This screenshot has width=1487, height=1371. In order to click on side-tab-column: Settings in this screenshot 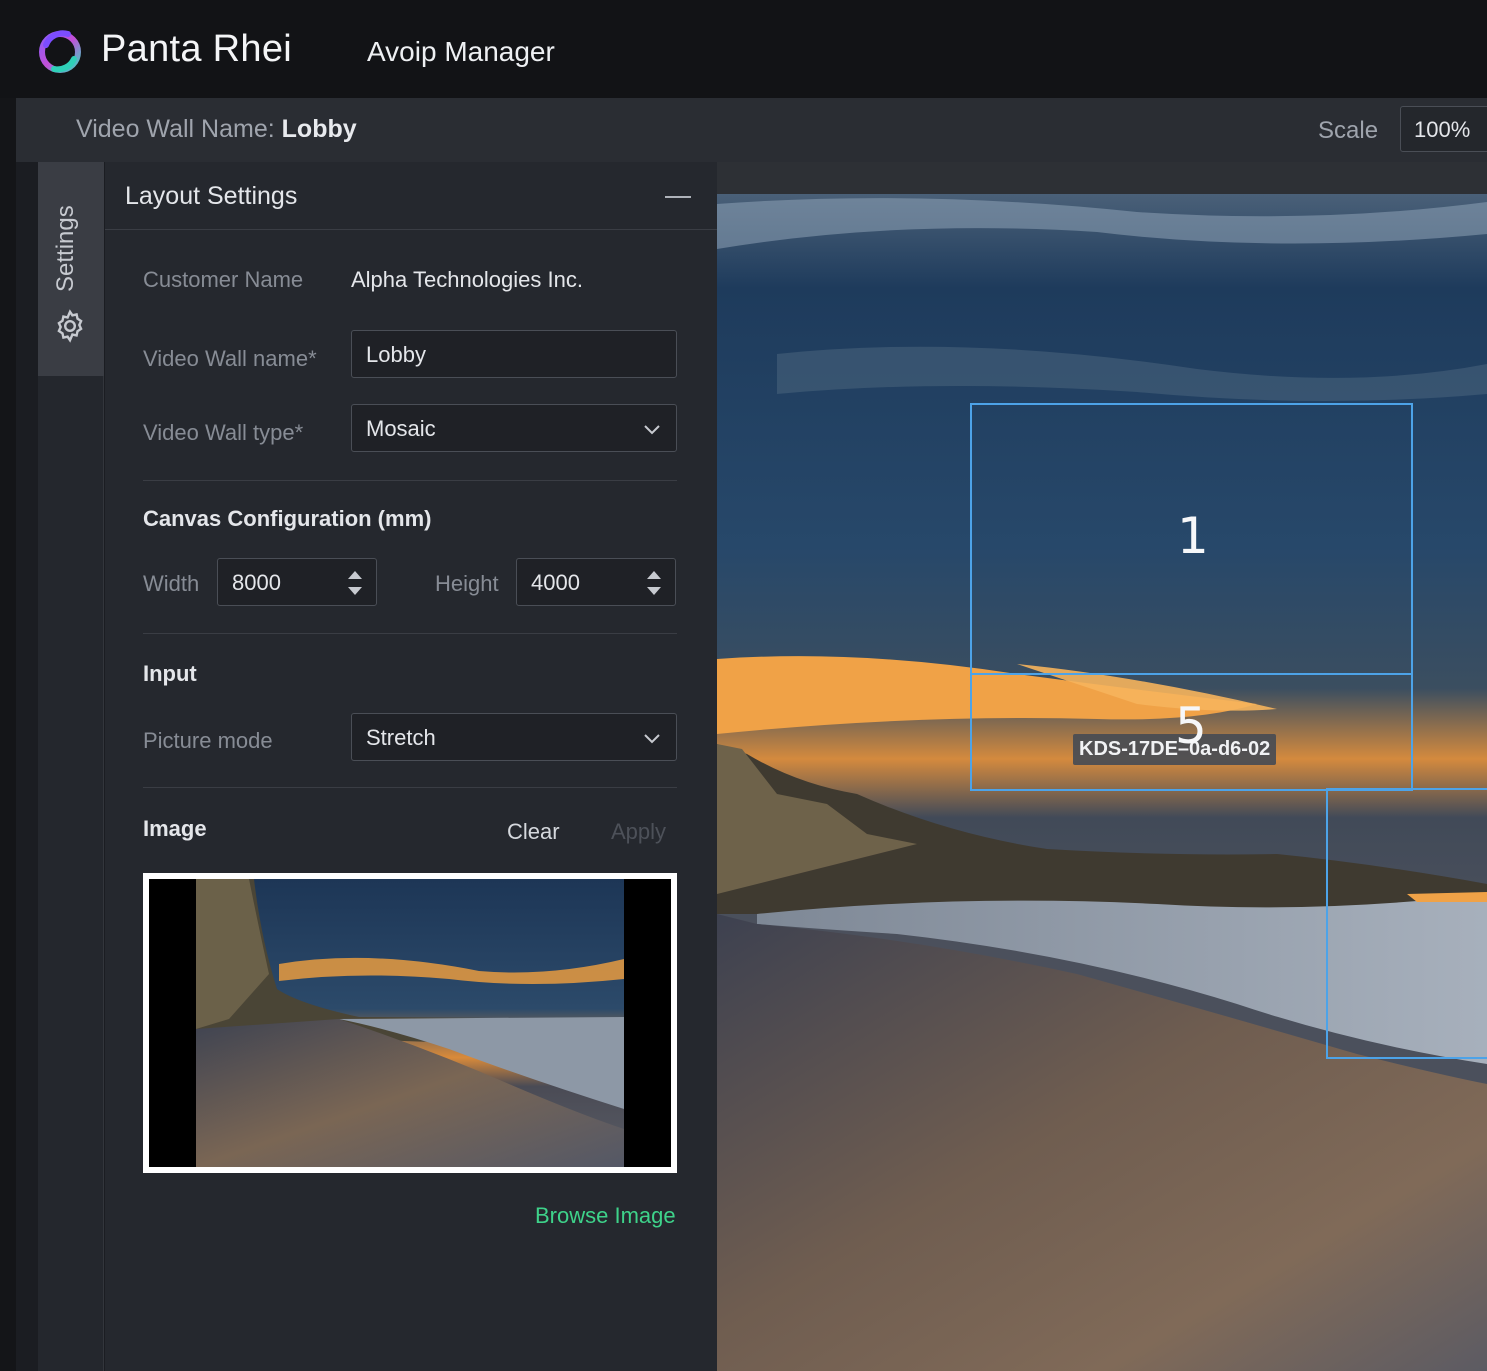, I will do `click(71, 766)`.